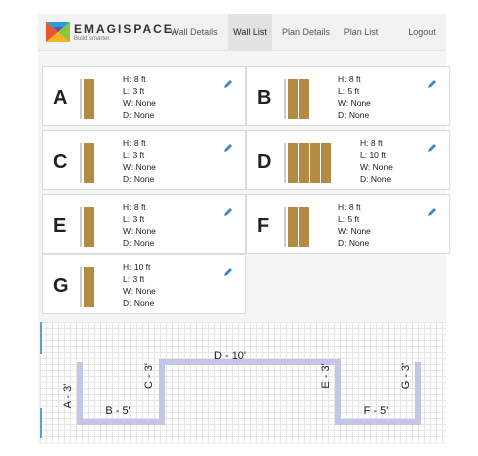 The image size is (478, 456). I want to click on wall-card-c: C H: 8 ft L: 3 ft W: None D: None, so click(144, 160).